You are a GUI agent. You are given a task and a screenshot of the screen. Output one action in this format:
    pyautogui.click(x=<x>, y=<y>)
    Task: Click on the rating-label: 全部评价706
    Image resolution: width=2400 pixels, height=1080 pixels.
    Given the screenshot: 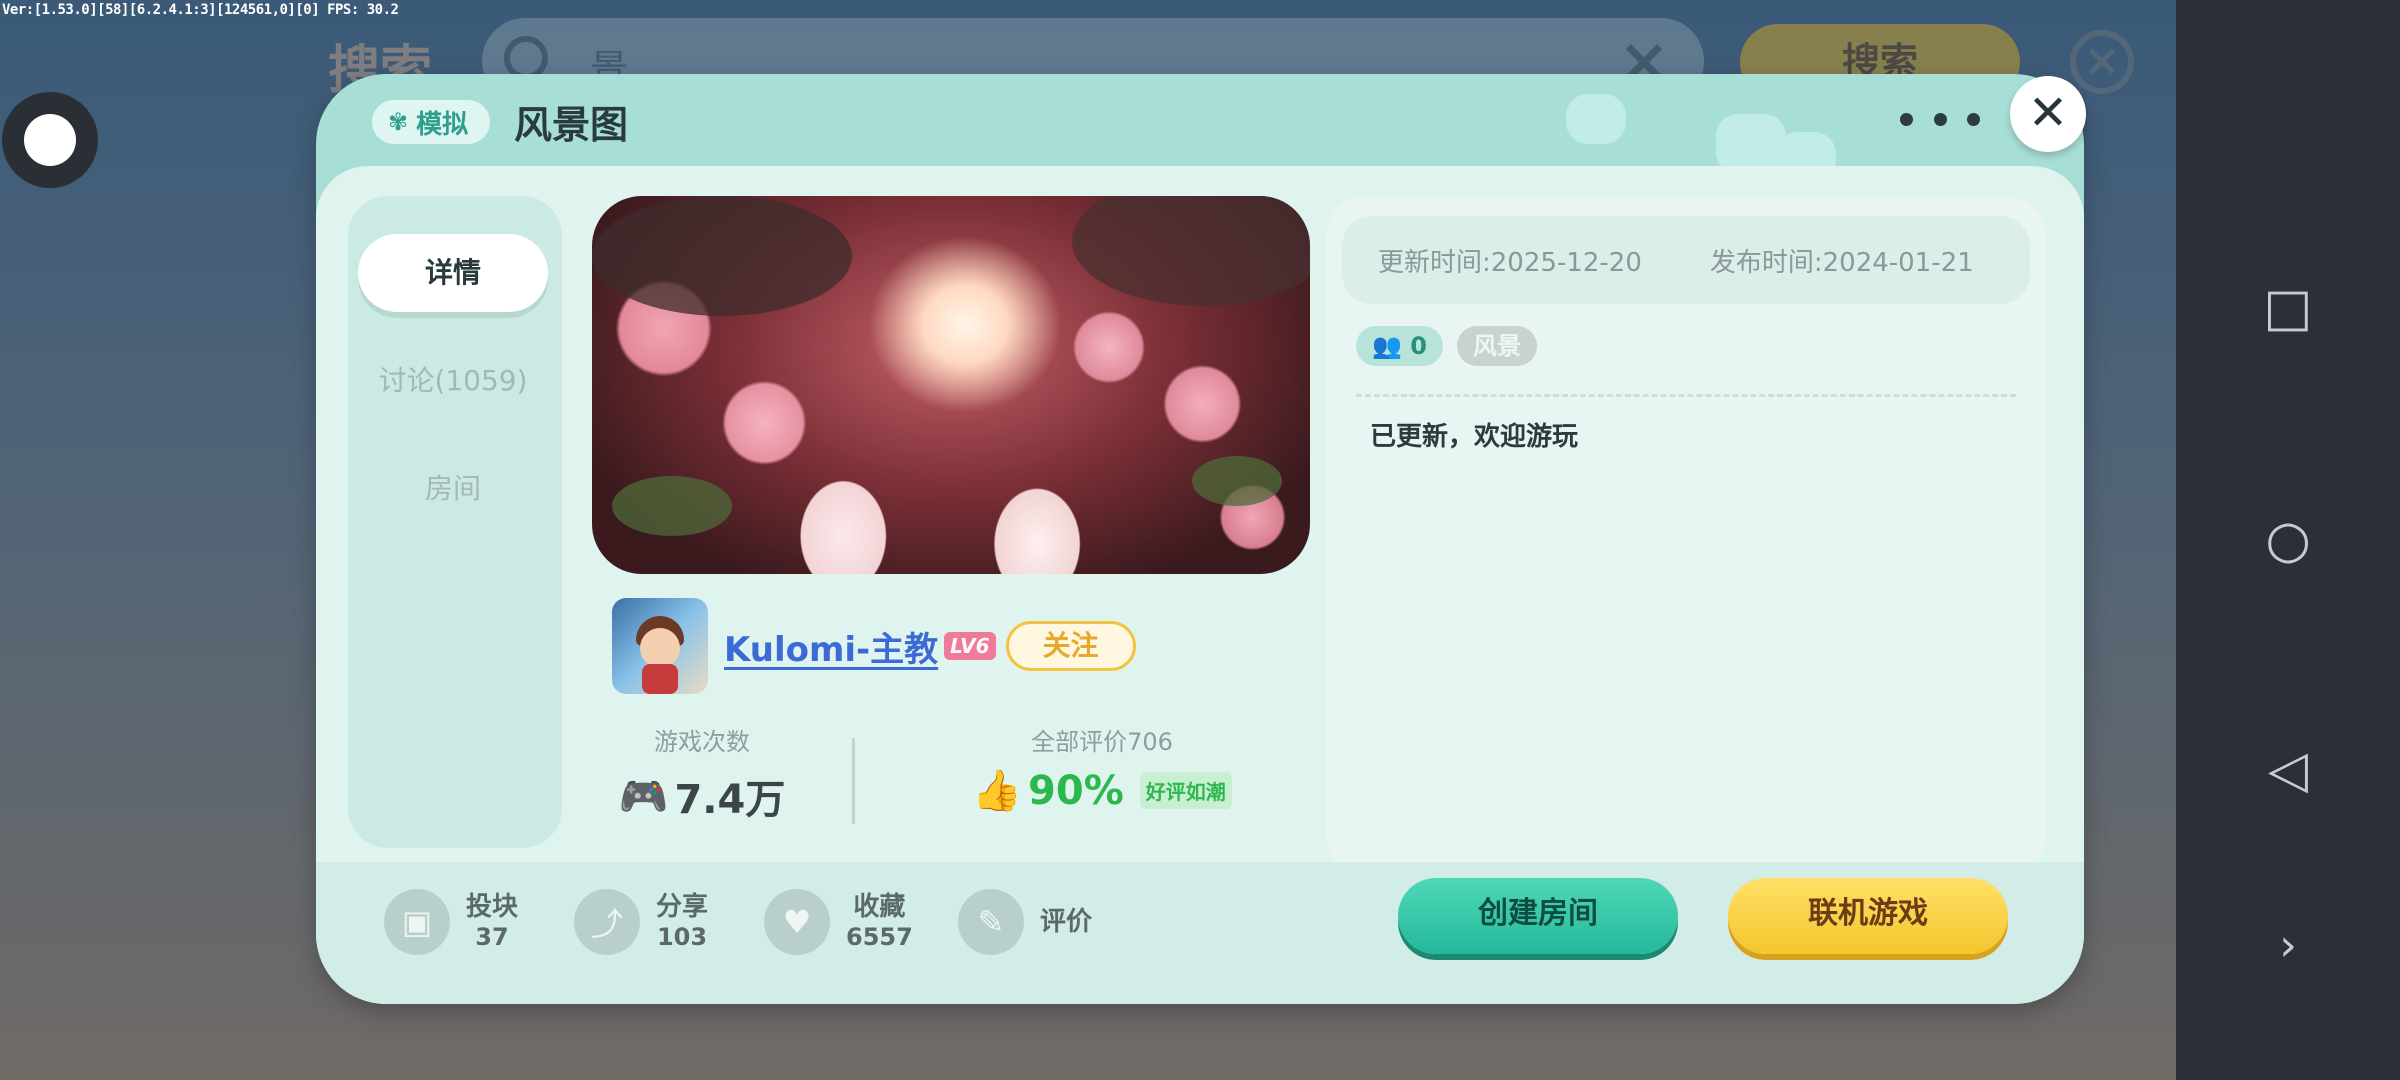 What is the action you would take?
    pyautogui.click(x=1102, y=742)
    